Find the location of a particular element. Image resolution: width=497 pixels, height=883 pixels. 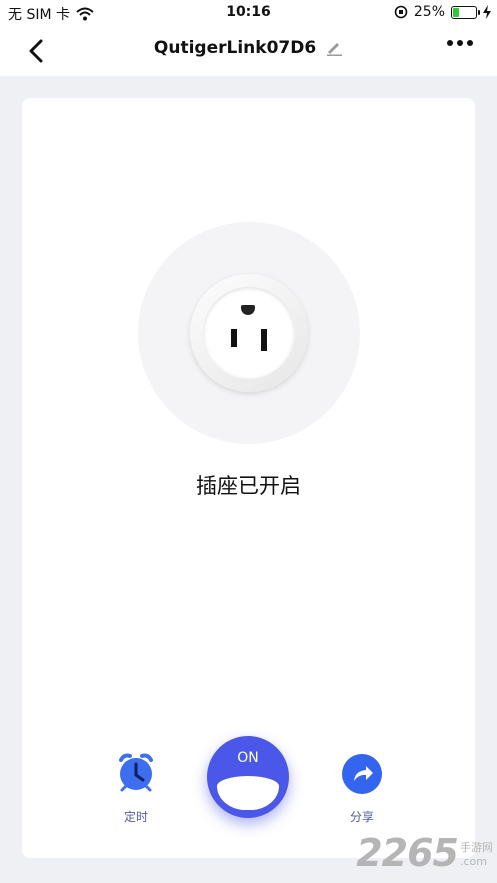

socket-illustration is located at coordinates (249, 333).